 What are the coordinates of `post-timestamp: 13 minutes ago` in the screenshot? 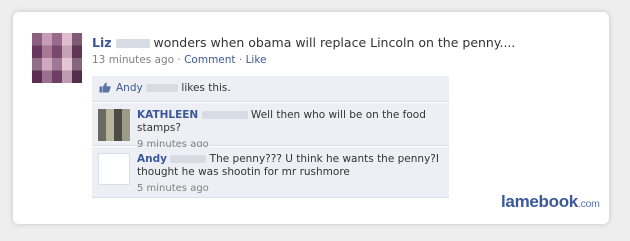 It's located at (133, 60).